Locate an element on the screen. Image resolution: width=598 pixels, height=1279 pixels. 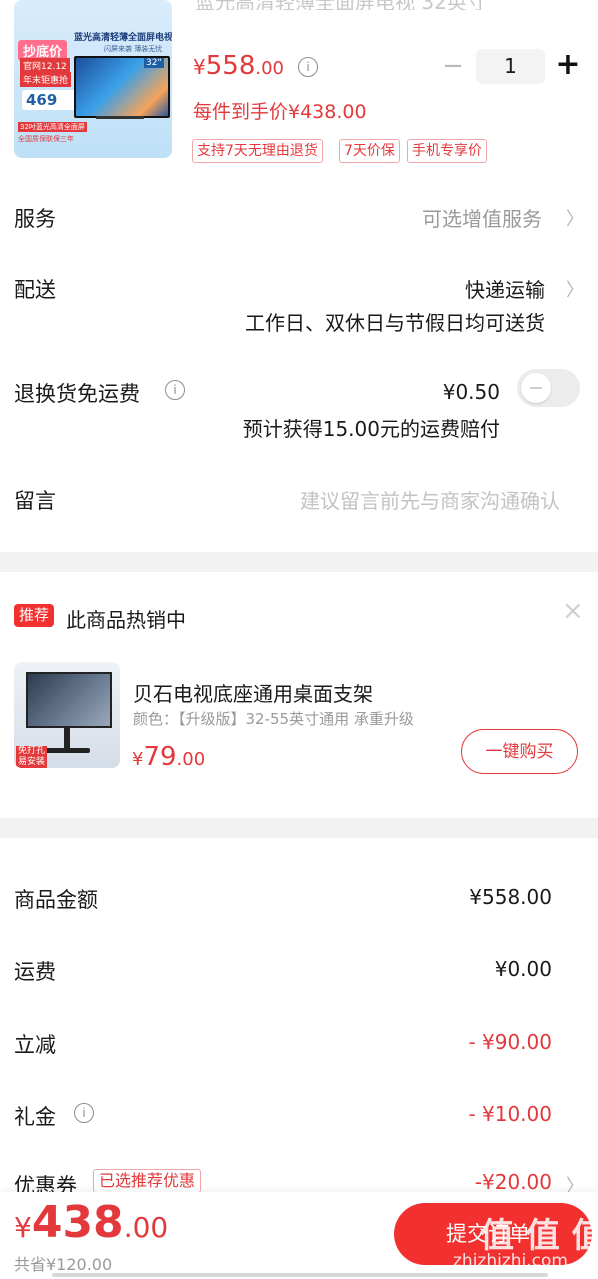
gift-value: - ¥10.00 is located at coordinates (510, 1114).